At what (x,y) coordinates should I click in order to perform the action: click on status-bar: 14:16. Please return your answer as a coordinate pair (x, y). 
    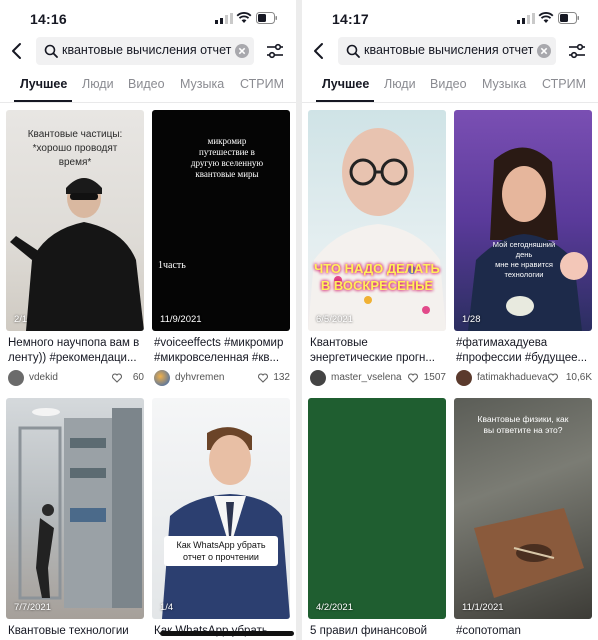
    Looking at the image, I should click on (148, 18).